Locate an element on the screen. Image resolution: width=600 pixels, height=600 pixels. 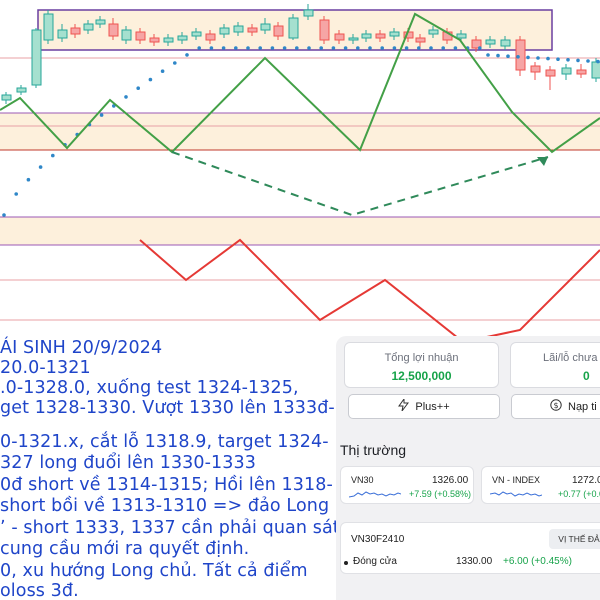
bullet-icon is located at coordinates (346, 563).